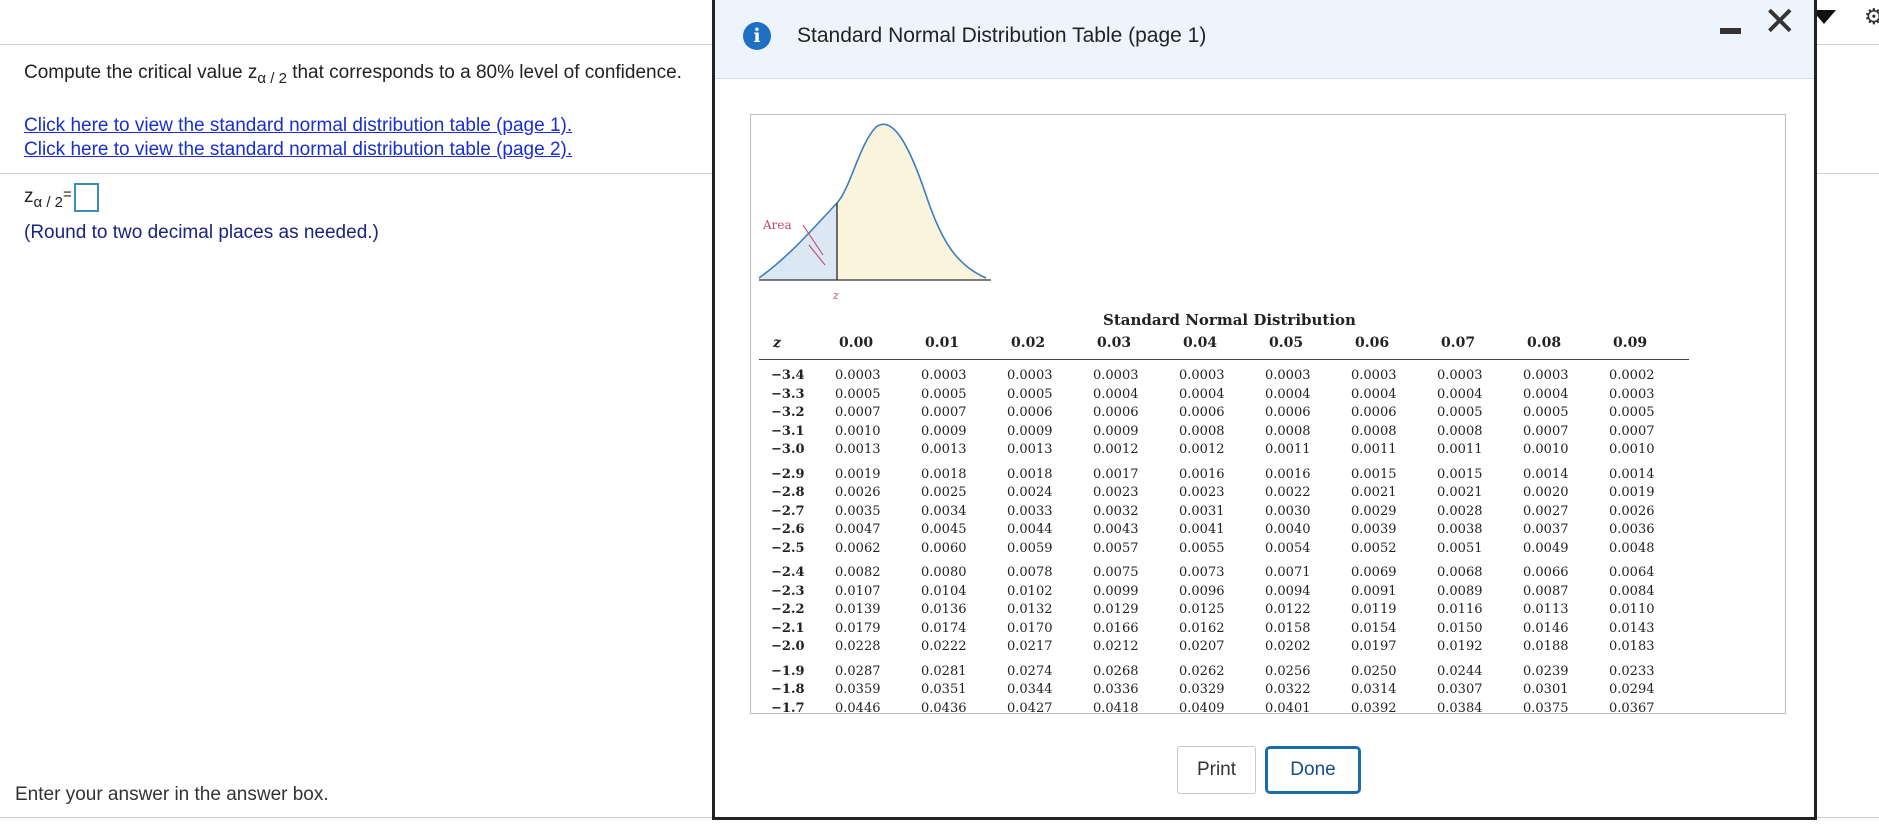 Image resolution: width=1879 pixels, height=825 pixels. Describe the element at coordinates (944, 591) in the screenshot. I see `table-cell: 0.0104` at that location.